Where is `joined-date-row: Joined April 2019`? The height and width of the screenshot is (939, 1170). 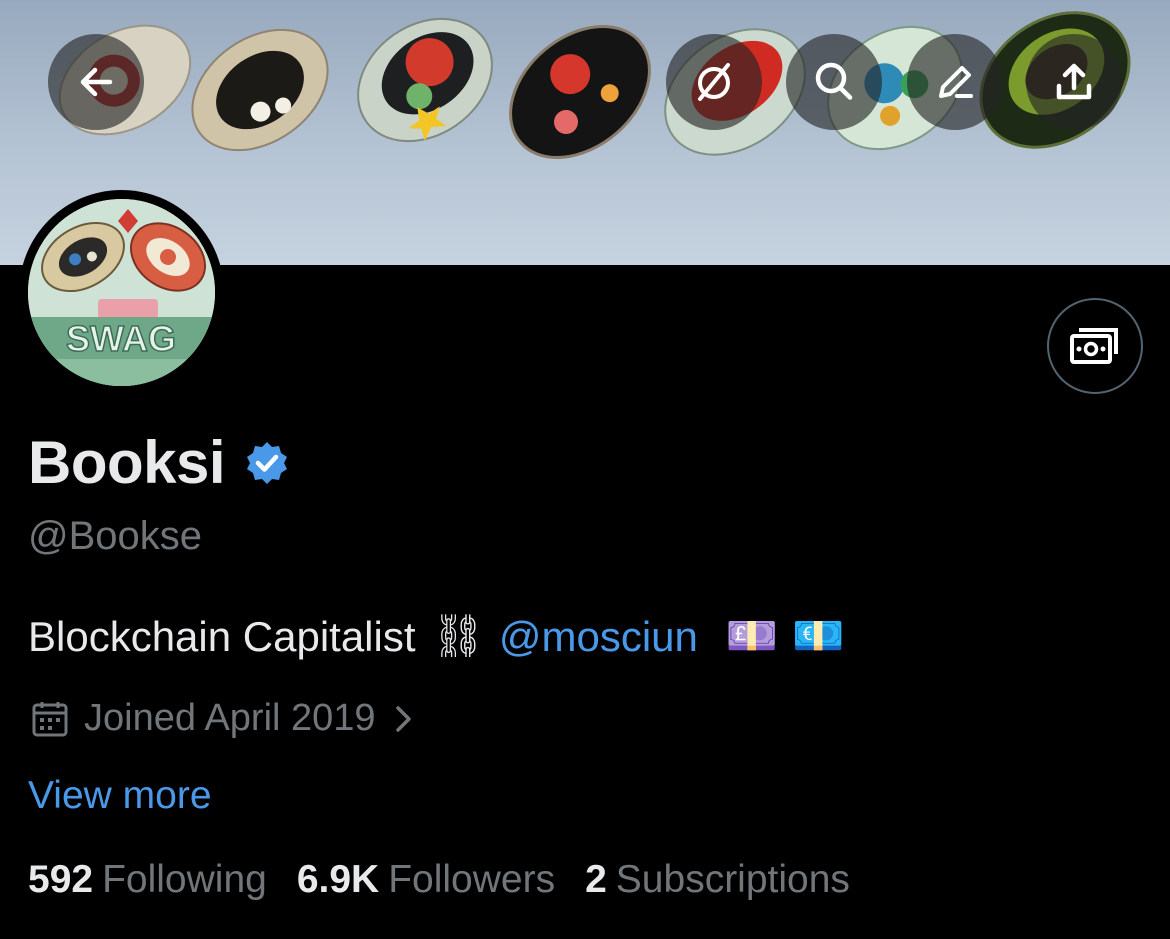
joined-date-row: Joined April 2019 is located at coordinates (224, 718).